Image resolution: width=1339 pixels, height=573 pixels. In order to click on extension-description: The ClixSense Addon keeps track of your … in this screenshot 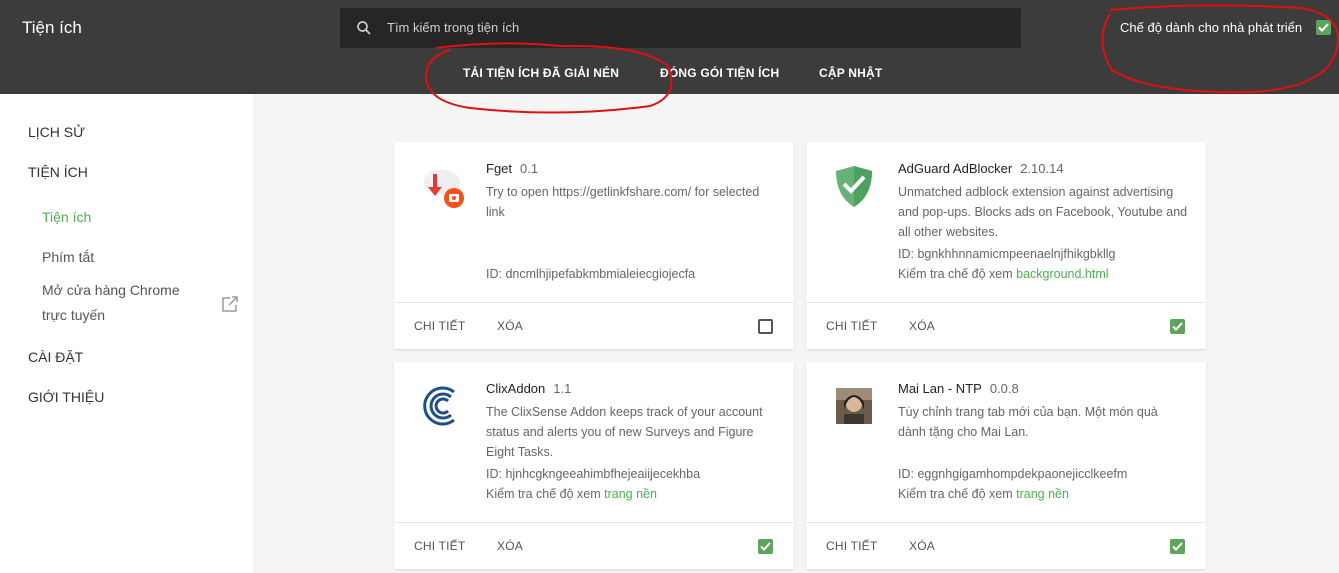, I will do `click(624, 432)`.